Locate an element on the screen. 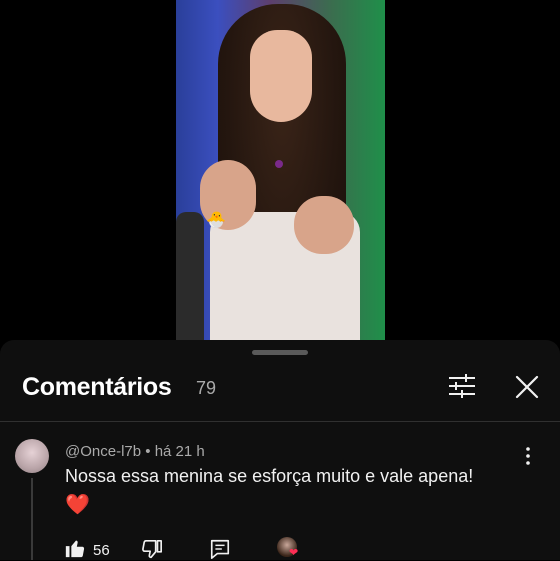  dislike-button is located at coordinates (152, 550).